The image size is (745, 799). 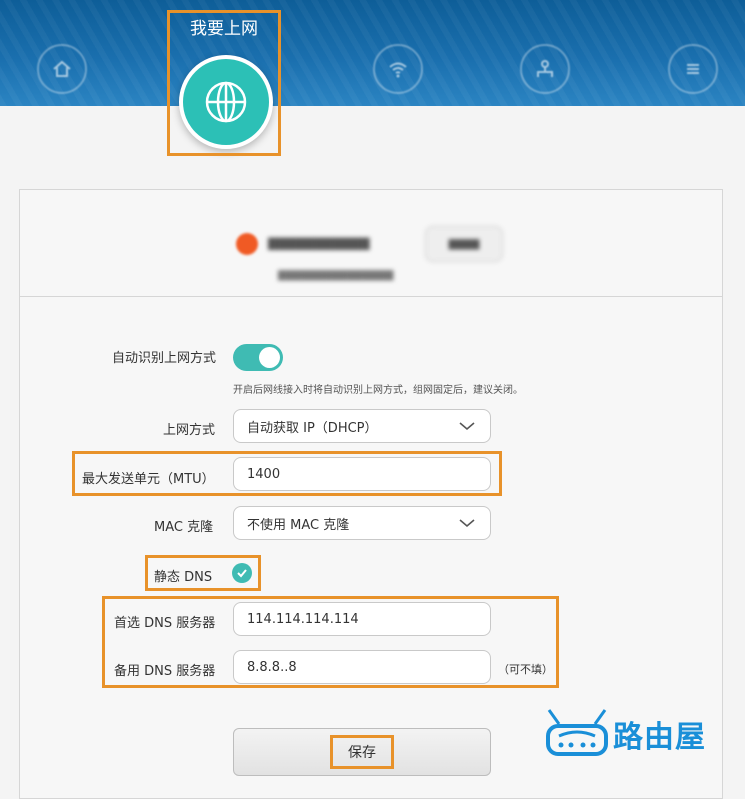 I want to click on secondary-dns-value: 8.8.8..8, so click(x=272, y=667).